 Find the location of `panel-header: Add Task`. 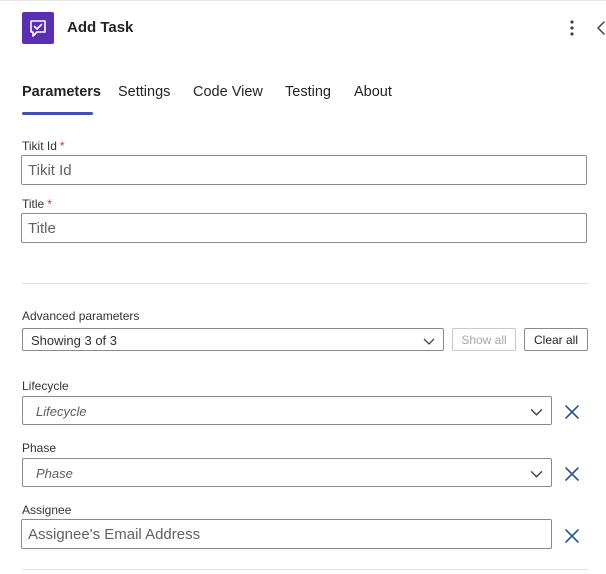

panel-header: Add Task is located at coordinates (303, 28).